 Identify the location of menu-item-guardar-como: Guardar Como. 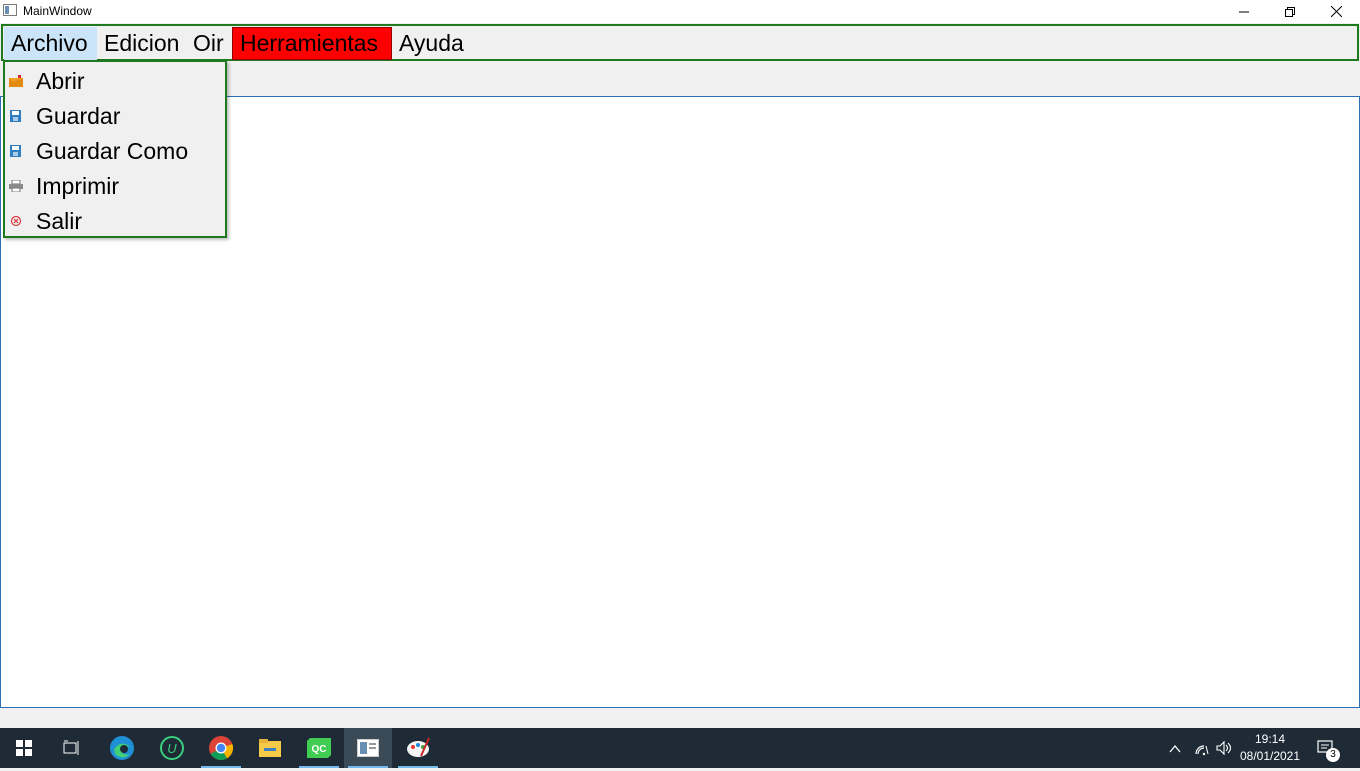
(115, 151).